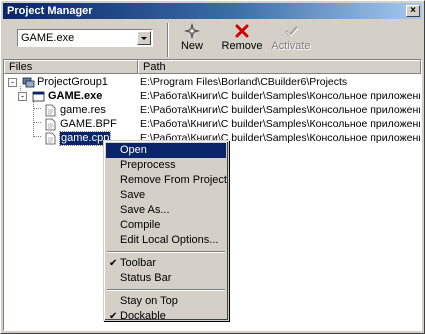  I want to click on menu-item-label: Dockable, so click(143, 316).